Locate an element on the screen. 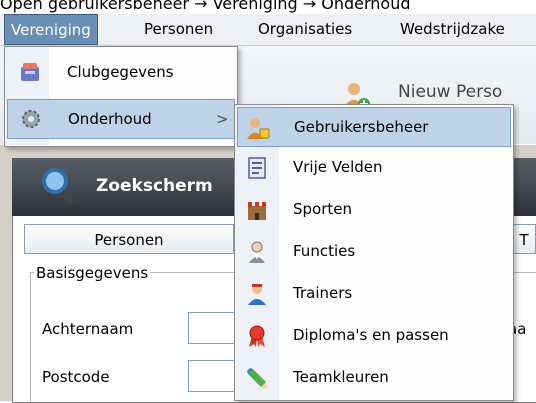 This screenshot has height=403, width=536. panel-title: Zoekscherm is located at coordinates (154, 186).